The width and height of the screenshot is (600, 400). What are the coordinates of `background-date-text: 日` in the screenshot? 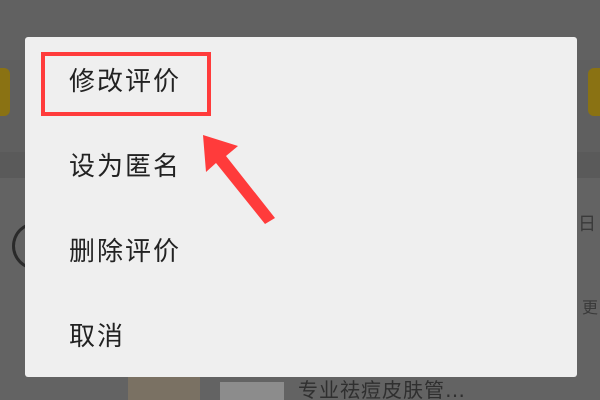 It's located at (587, 224).